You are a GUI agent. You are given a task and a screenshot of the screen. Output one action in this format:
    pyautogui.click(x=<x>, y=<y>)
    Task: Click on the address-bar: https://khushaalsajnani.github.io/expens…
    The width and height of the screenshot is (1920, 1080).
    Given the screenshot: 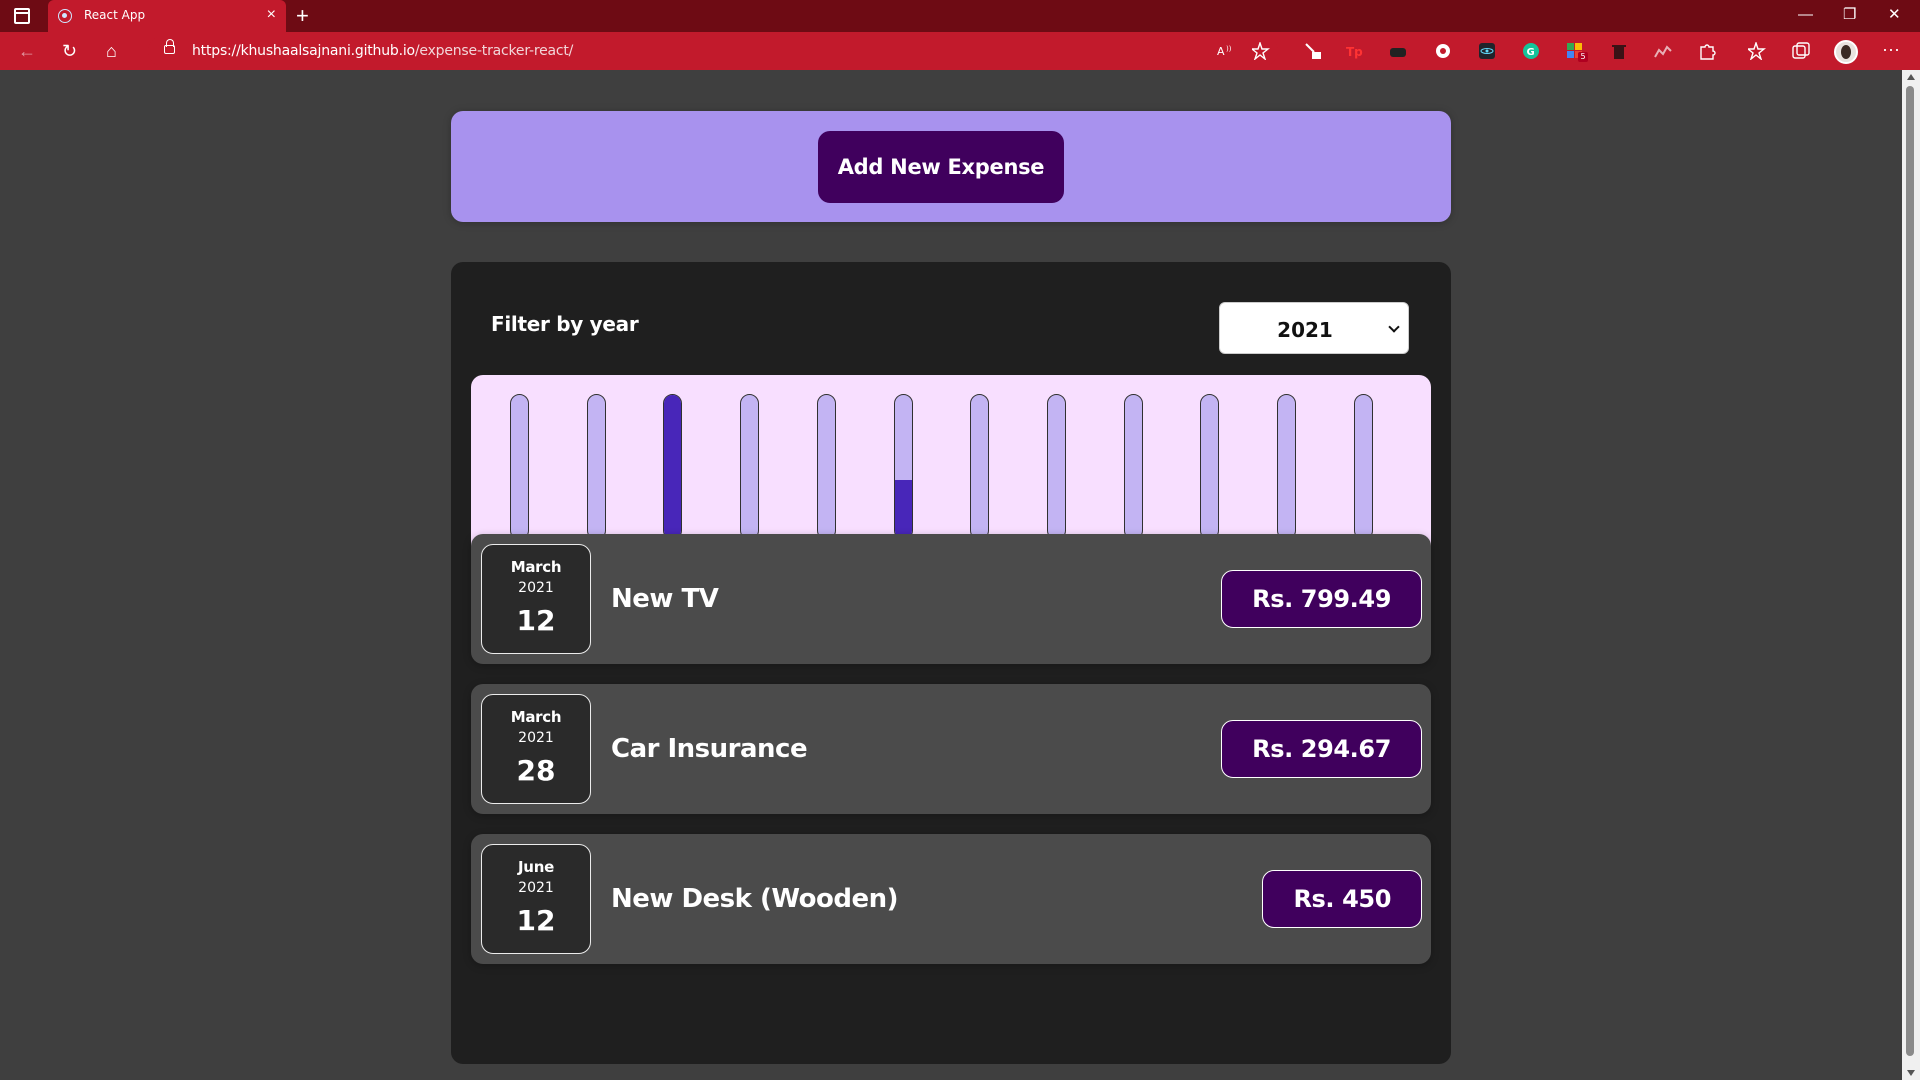 What is the action you would take?
    pyautogui.click(x=713, y=51)
    